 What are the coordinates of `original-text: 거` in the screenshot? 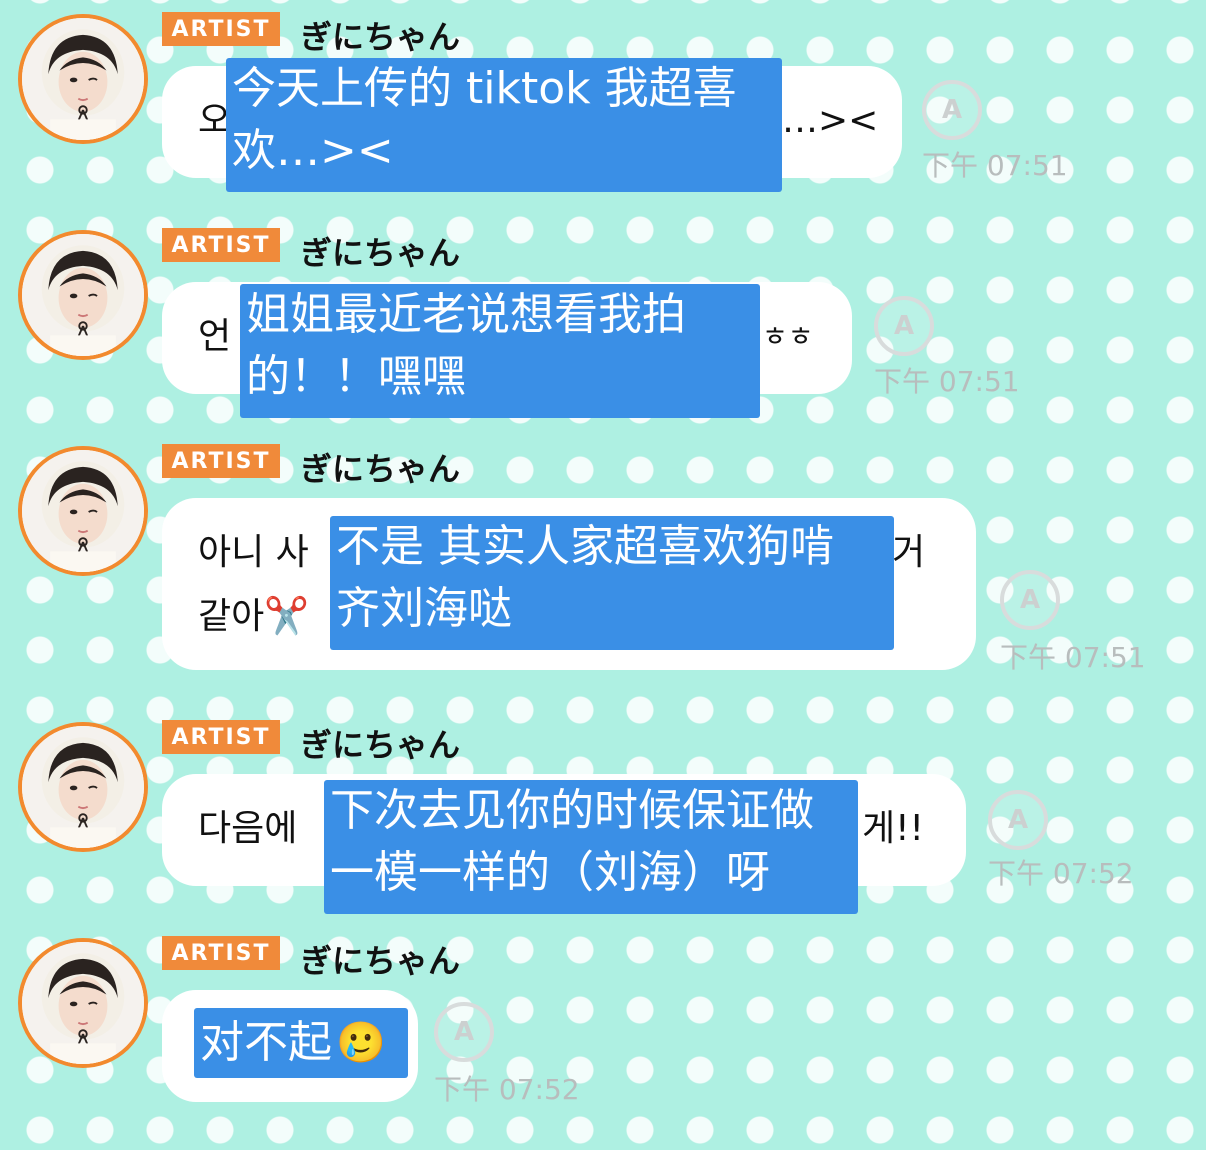 It's located at (909, 552).